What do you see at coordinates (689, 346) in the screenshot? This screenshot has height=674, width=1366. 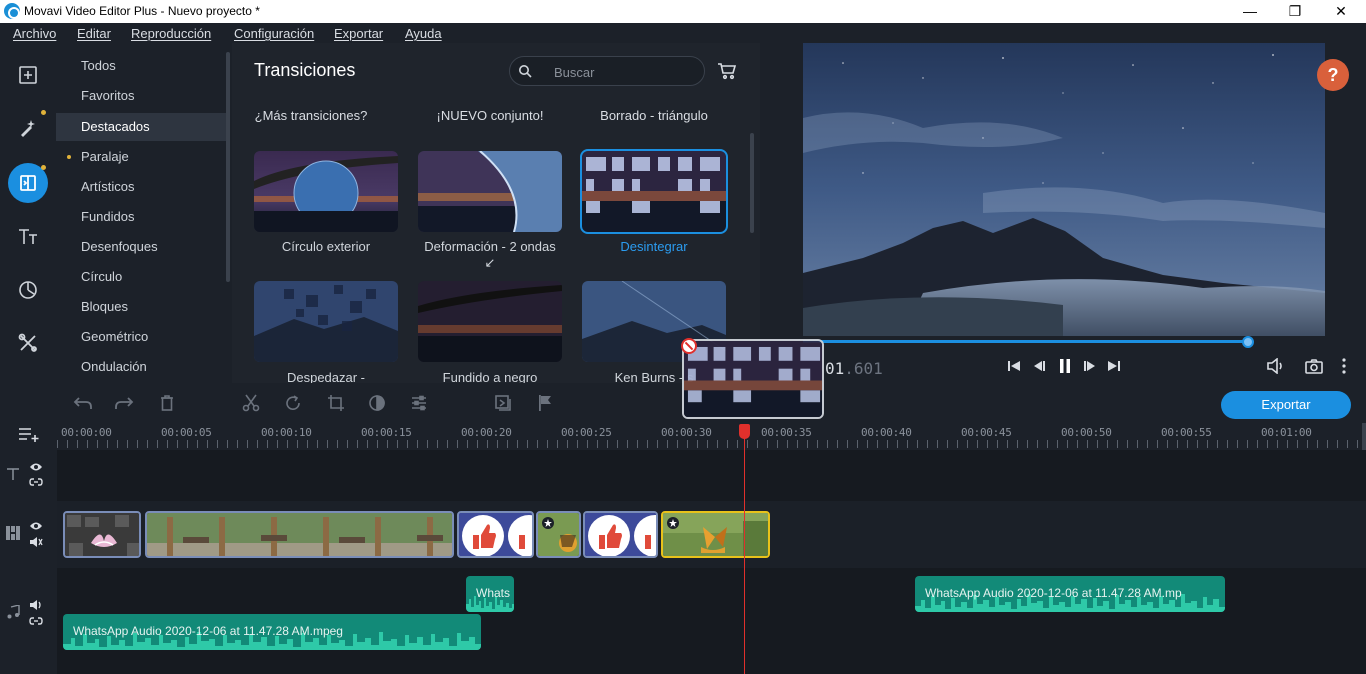 I see `no-drop-icon` at bounding box center [689, 346].